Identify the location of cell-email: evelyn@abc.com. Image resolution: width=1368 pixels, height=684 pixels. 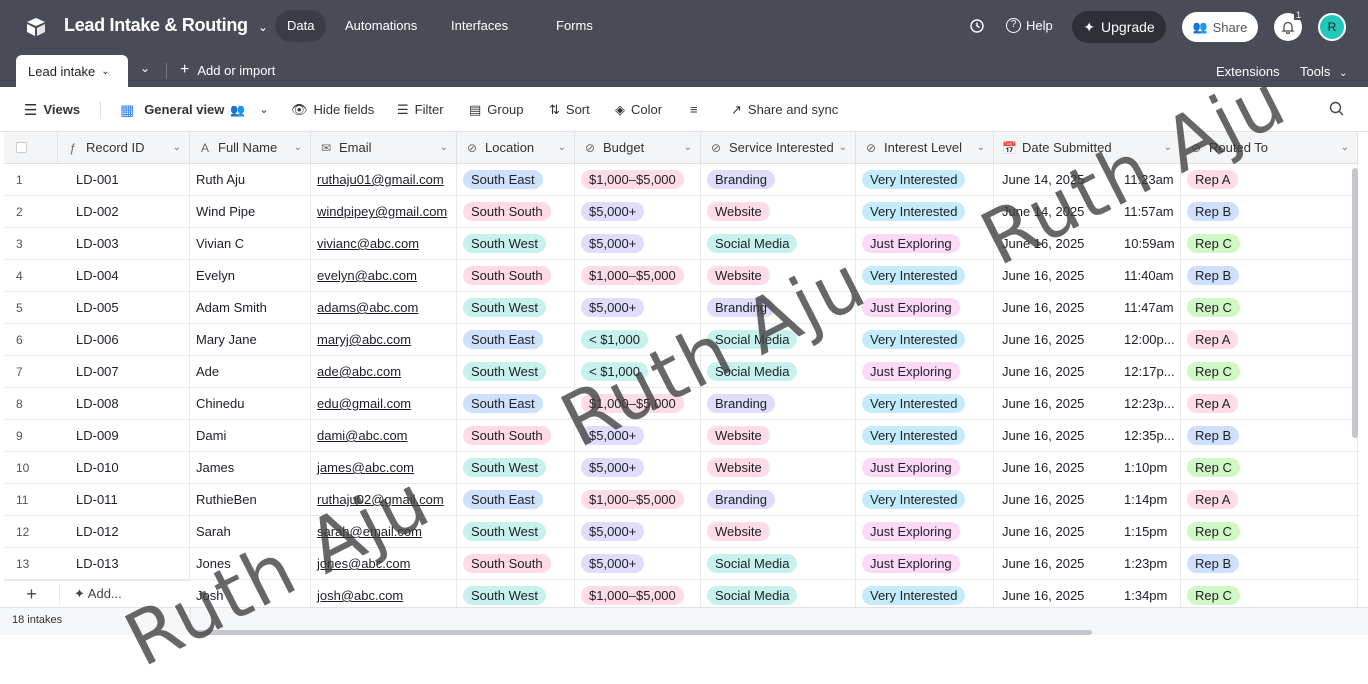
(384, 276).